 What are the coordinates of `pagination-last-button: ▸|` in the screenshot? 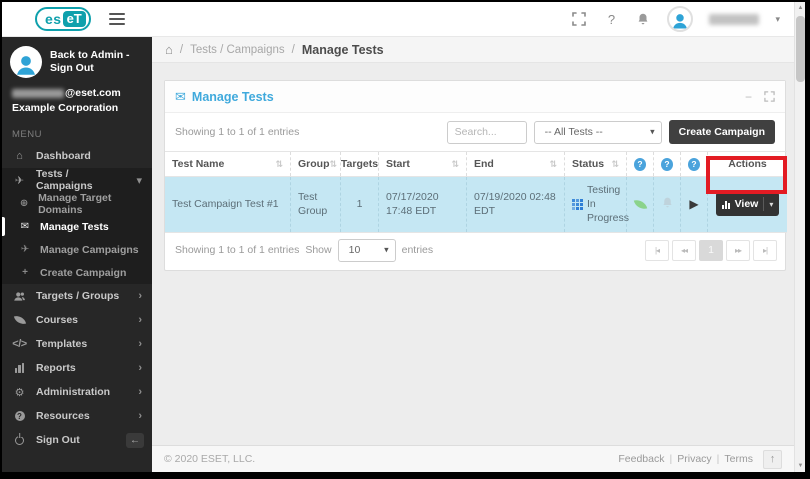 It's located at (765, 250).